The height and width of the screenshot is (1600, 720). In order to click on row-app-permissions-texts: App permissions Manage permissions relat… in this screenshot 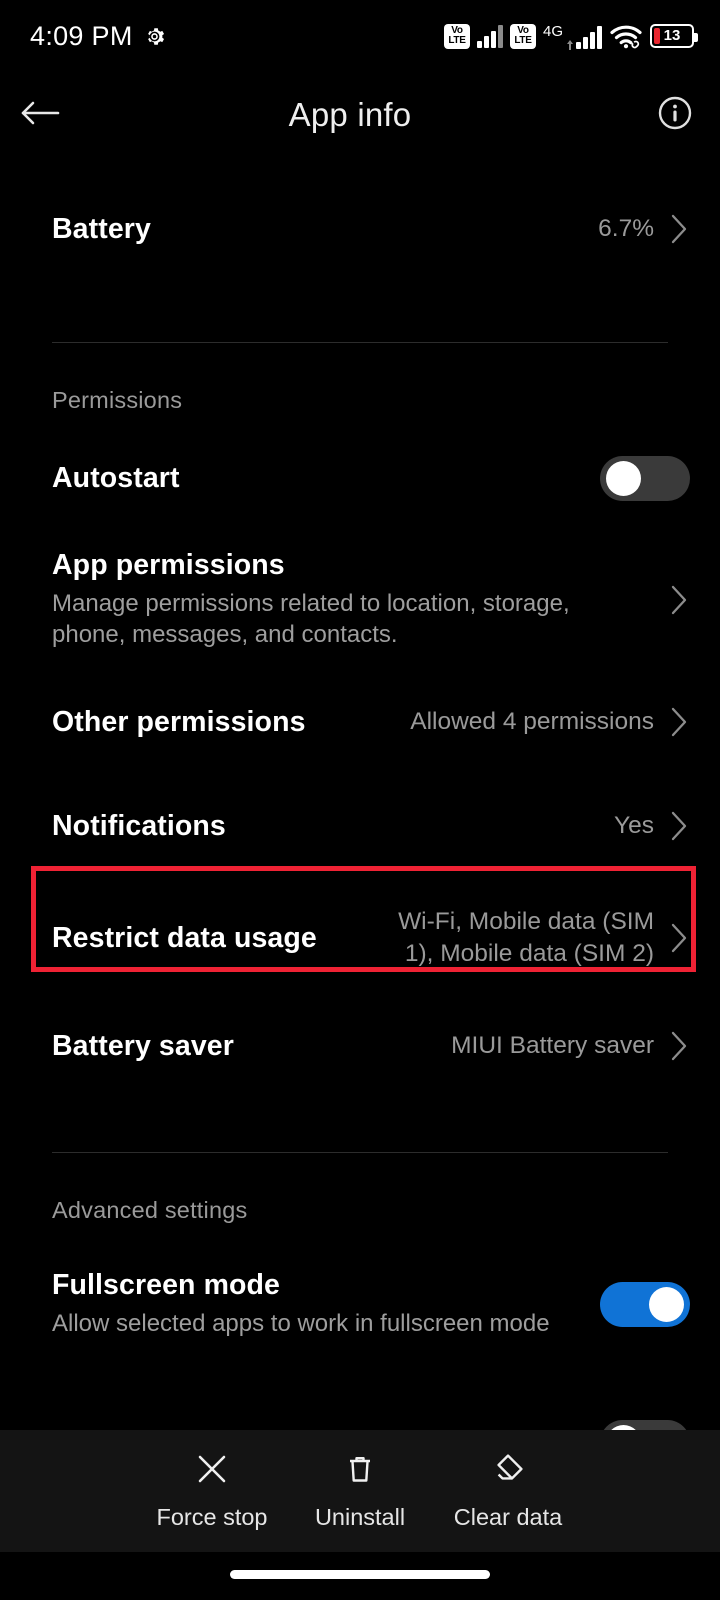, I will do `click(360, 599)`.